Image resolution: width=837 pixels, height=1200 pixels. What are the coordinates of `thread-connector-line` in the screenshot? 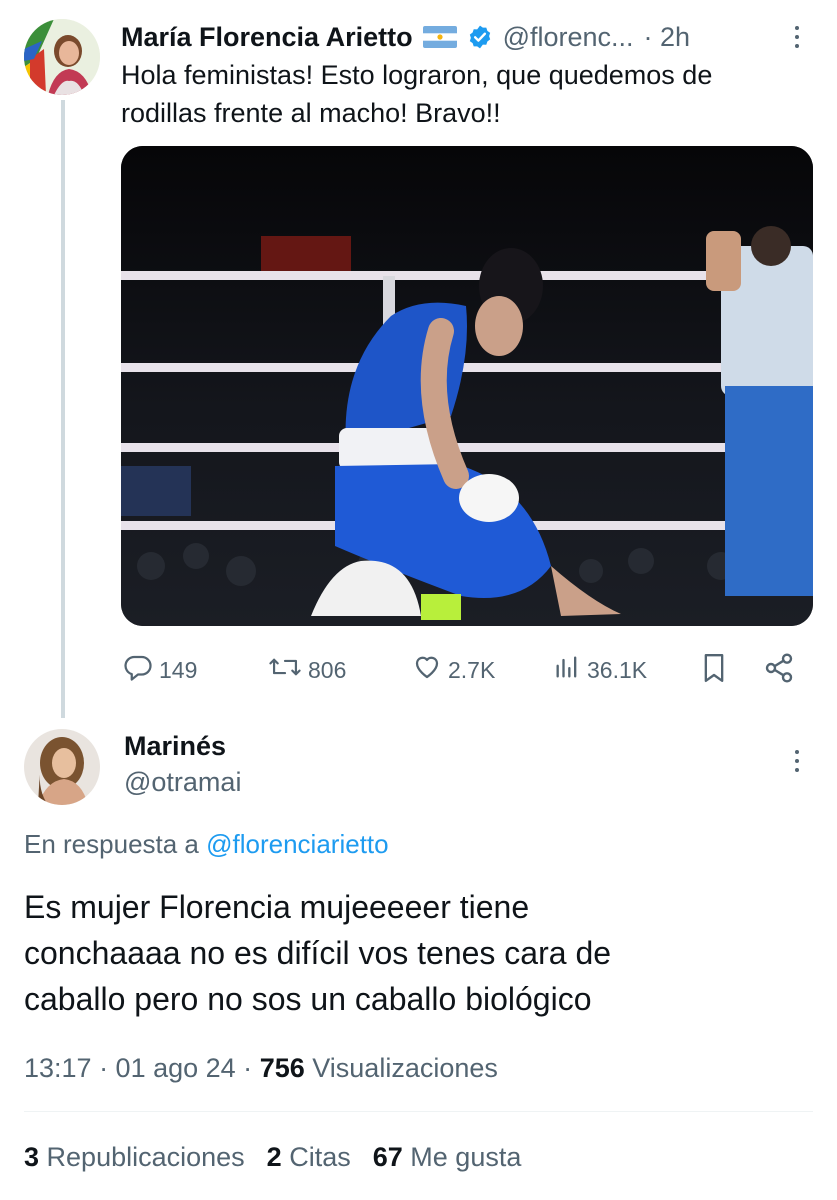 It's located at (63, 409).